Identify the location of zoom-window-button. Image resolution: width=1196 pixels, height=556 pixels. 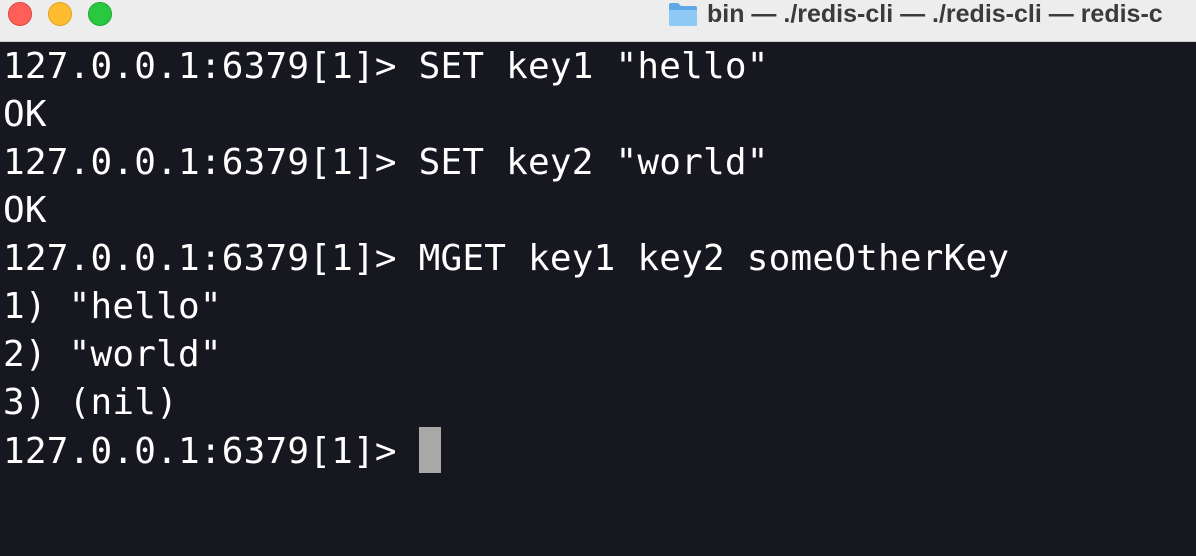
(100, 14).